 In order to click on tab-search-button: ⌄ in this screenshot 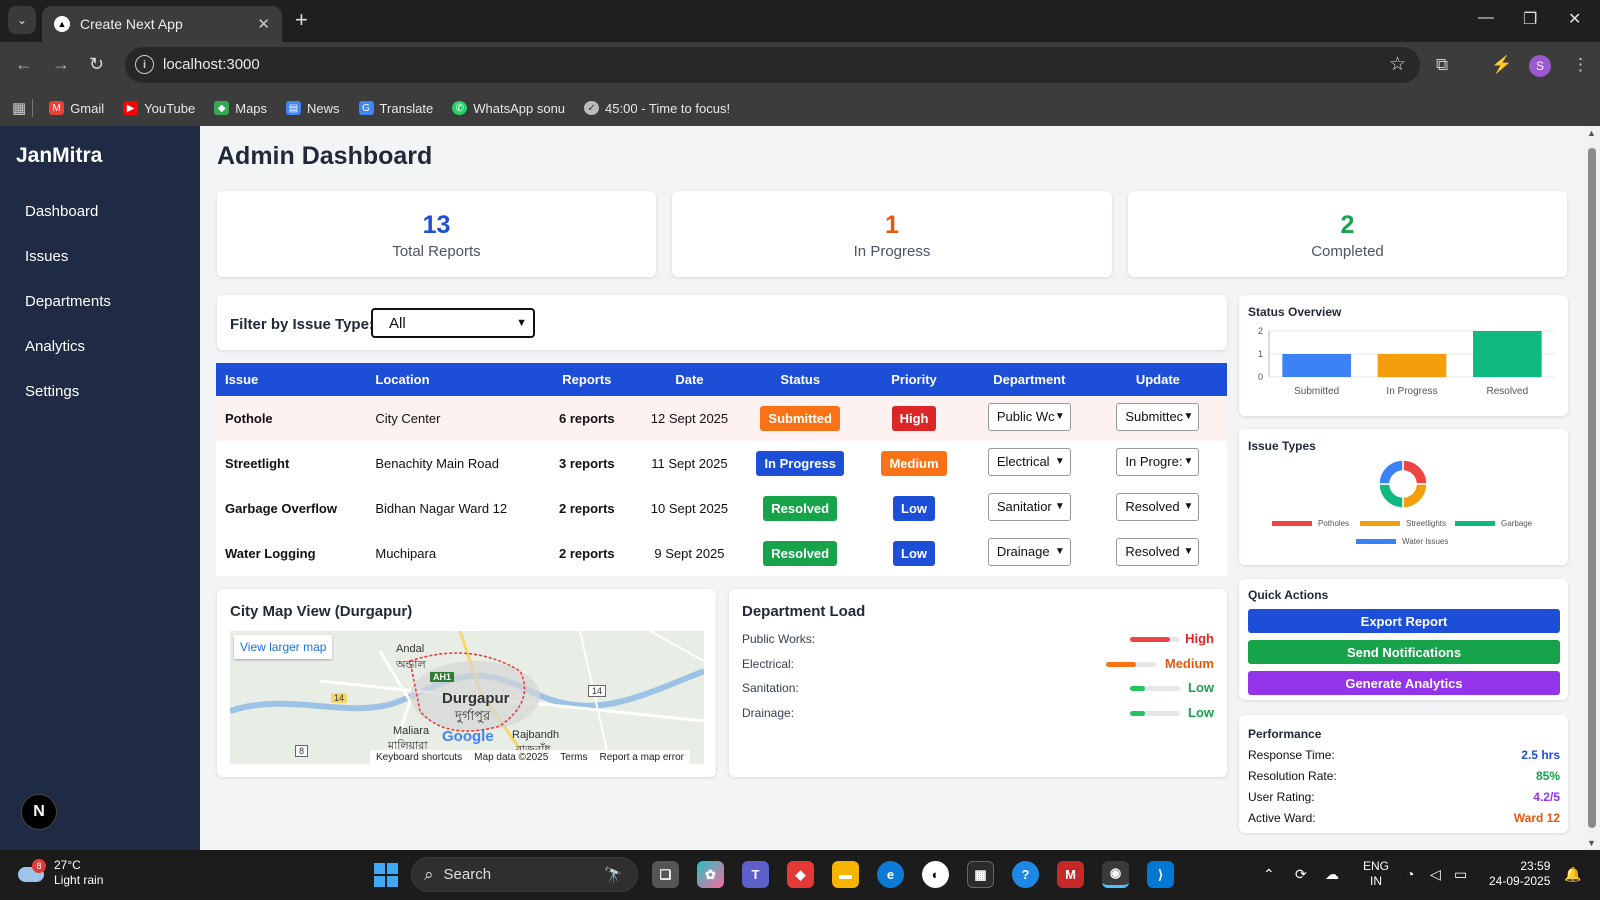, I will do `click(22, 20)`.